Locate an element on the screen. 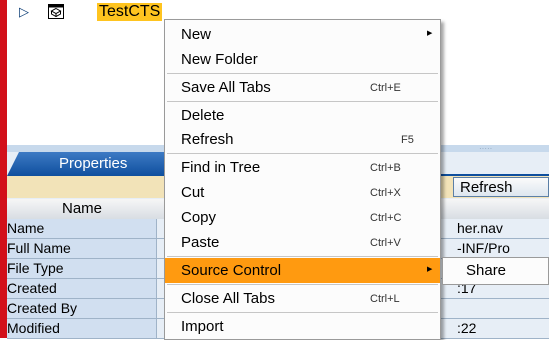  menu-item-new: New ▶ is located at coordinates (302, 34).